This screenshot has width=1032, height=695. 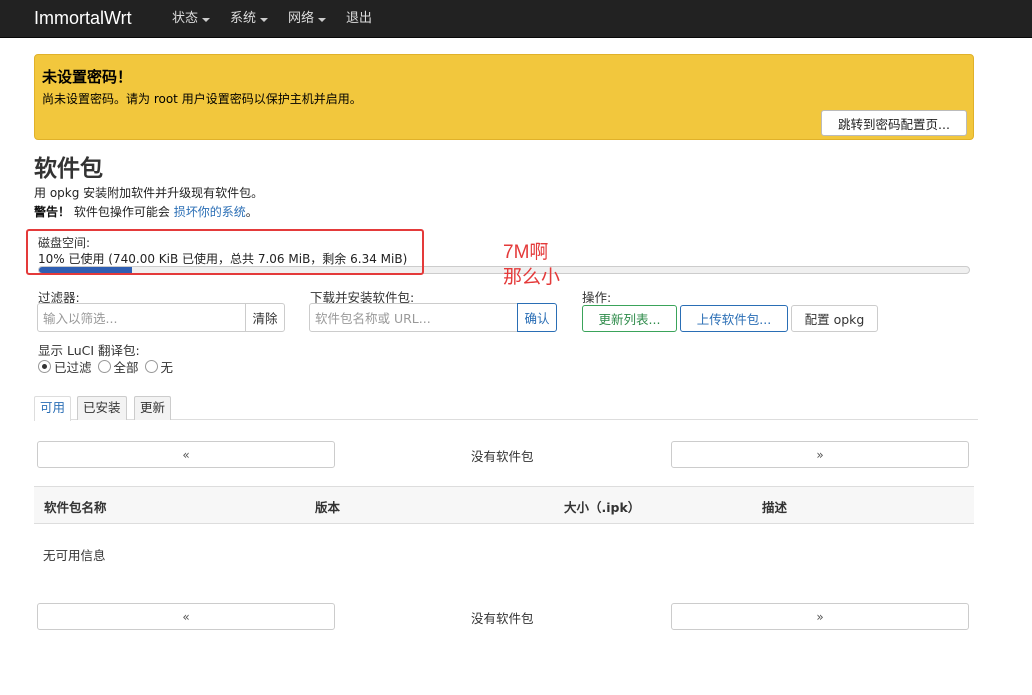 I want to click on tab-installed: 已安装, so click(x=102, y=408).